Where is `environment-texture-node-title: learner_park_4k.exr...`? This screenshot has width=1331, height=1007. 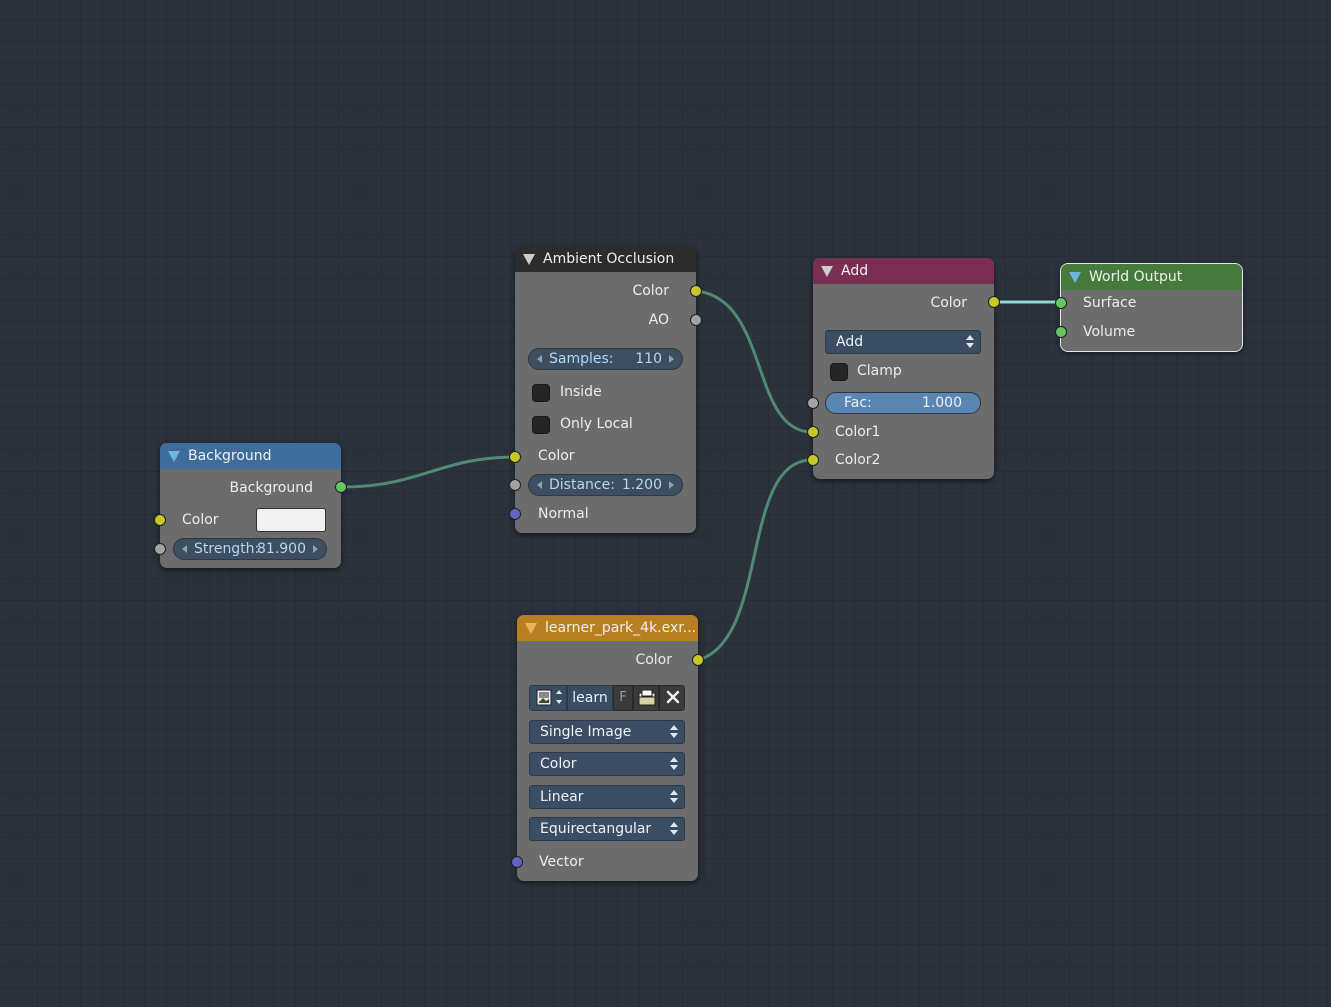 environment-texture-node-title: learner_park_4k.exr... is located at coordinates (621, 628).